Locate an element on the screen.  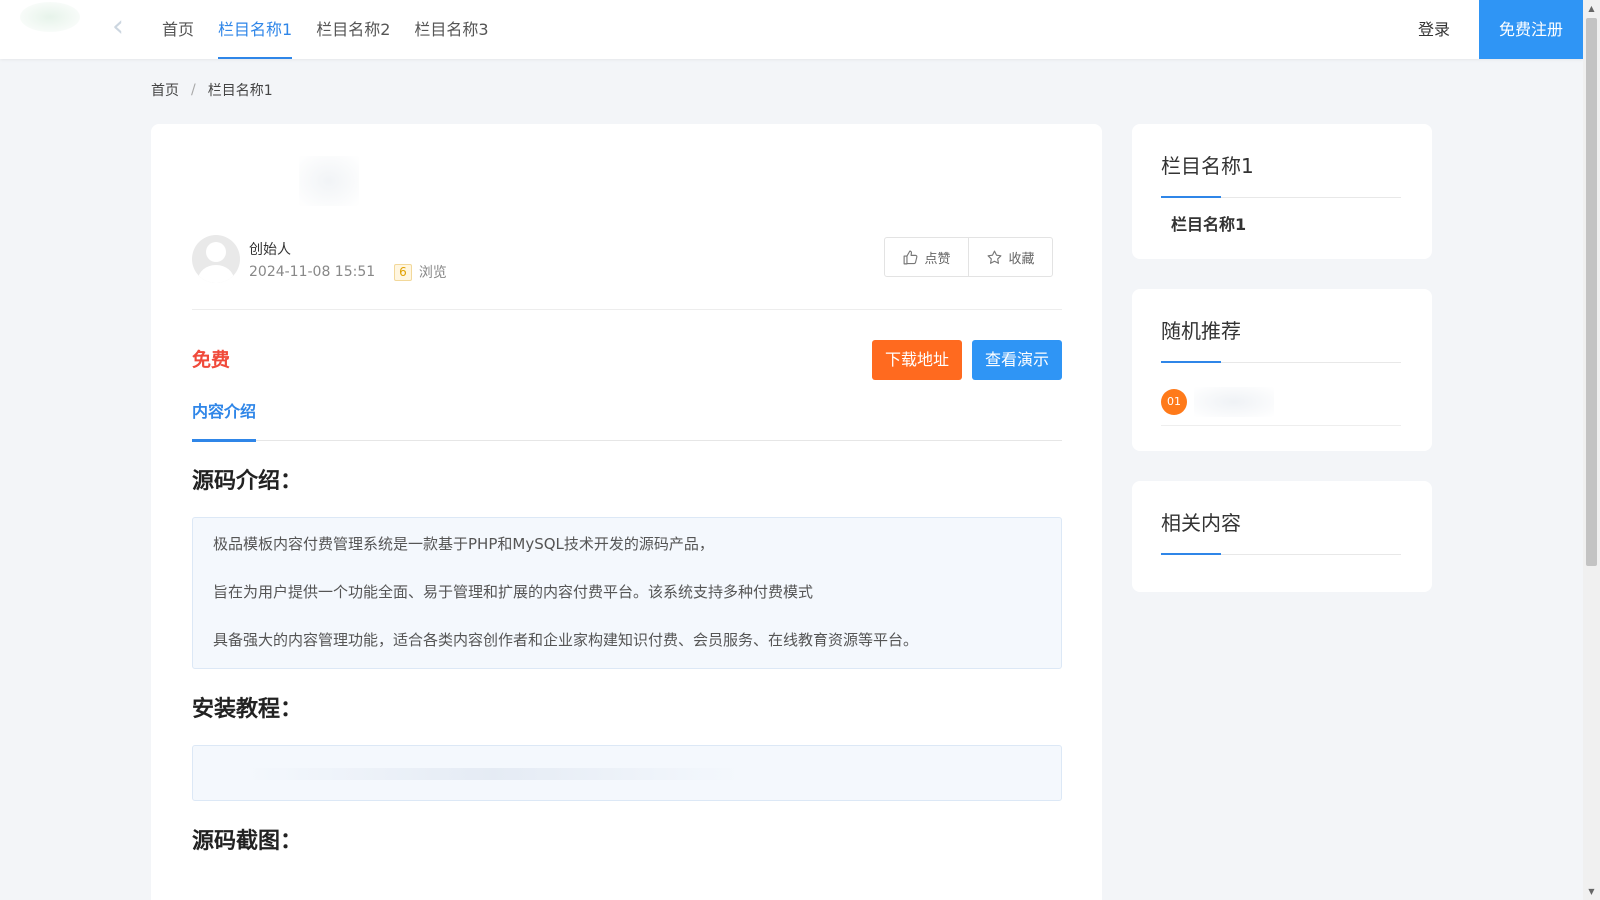
random-recommend-card: 随机推荐 01 is located at coordinates (1282, 370).